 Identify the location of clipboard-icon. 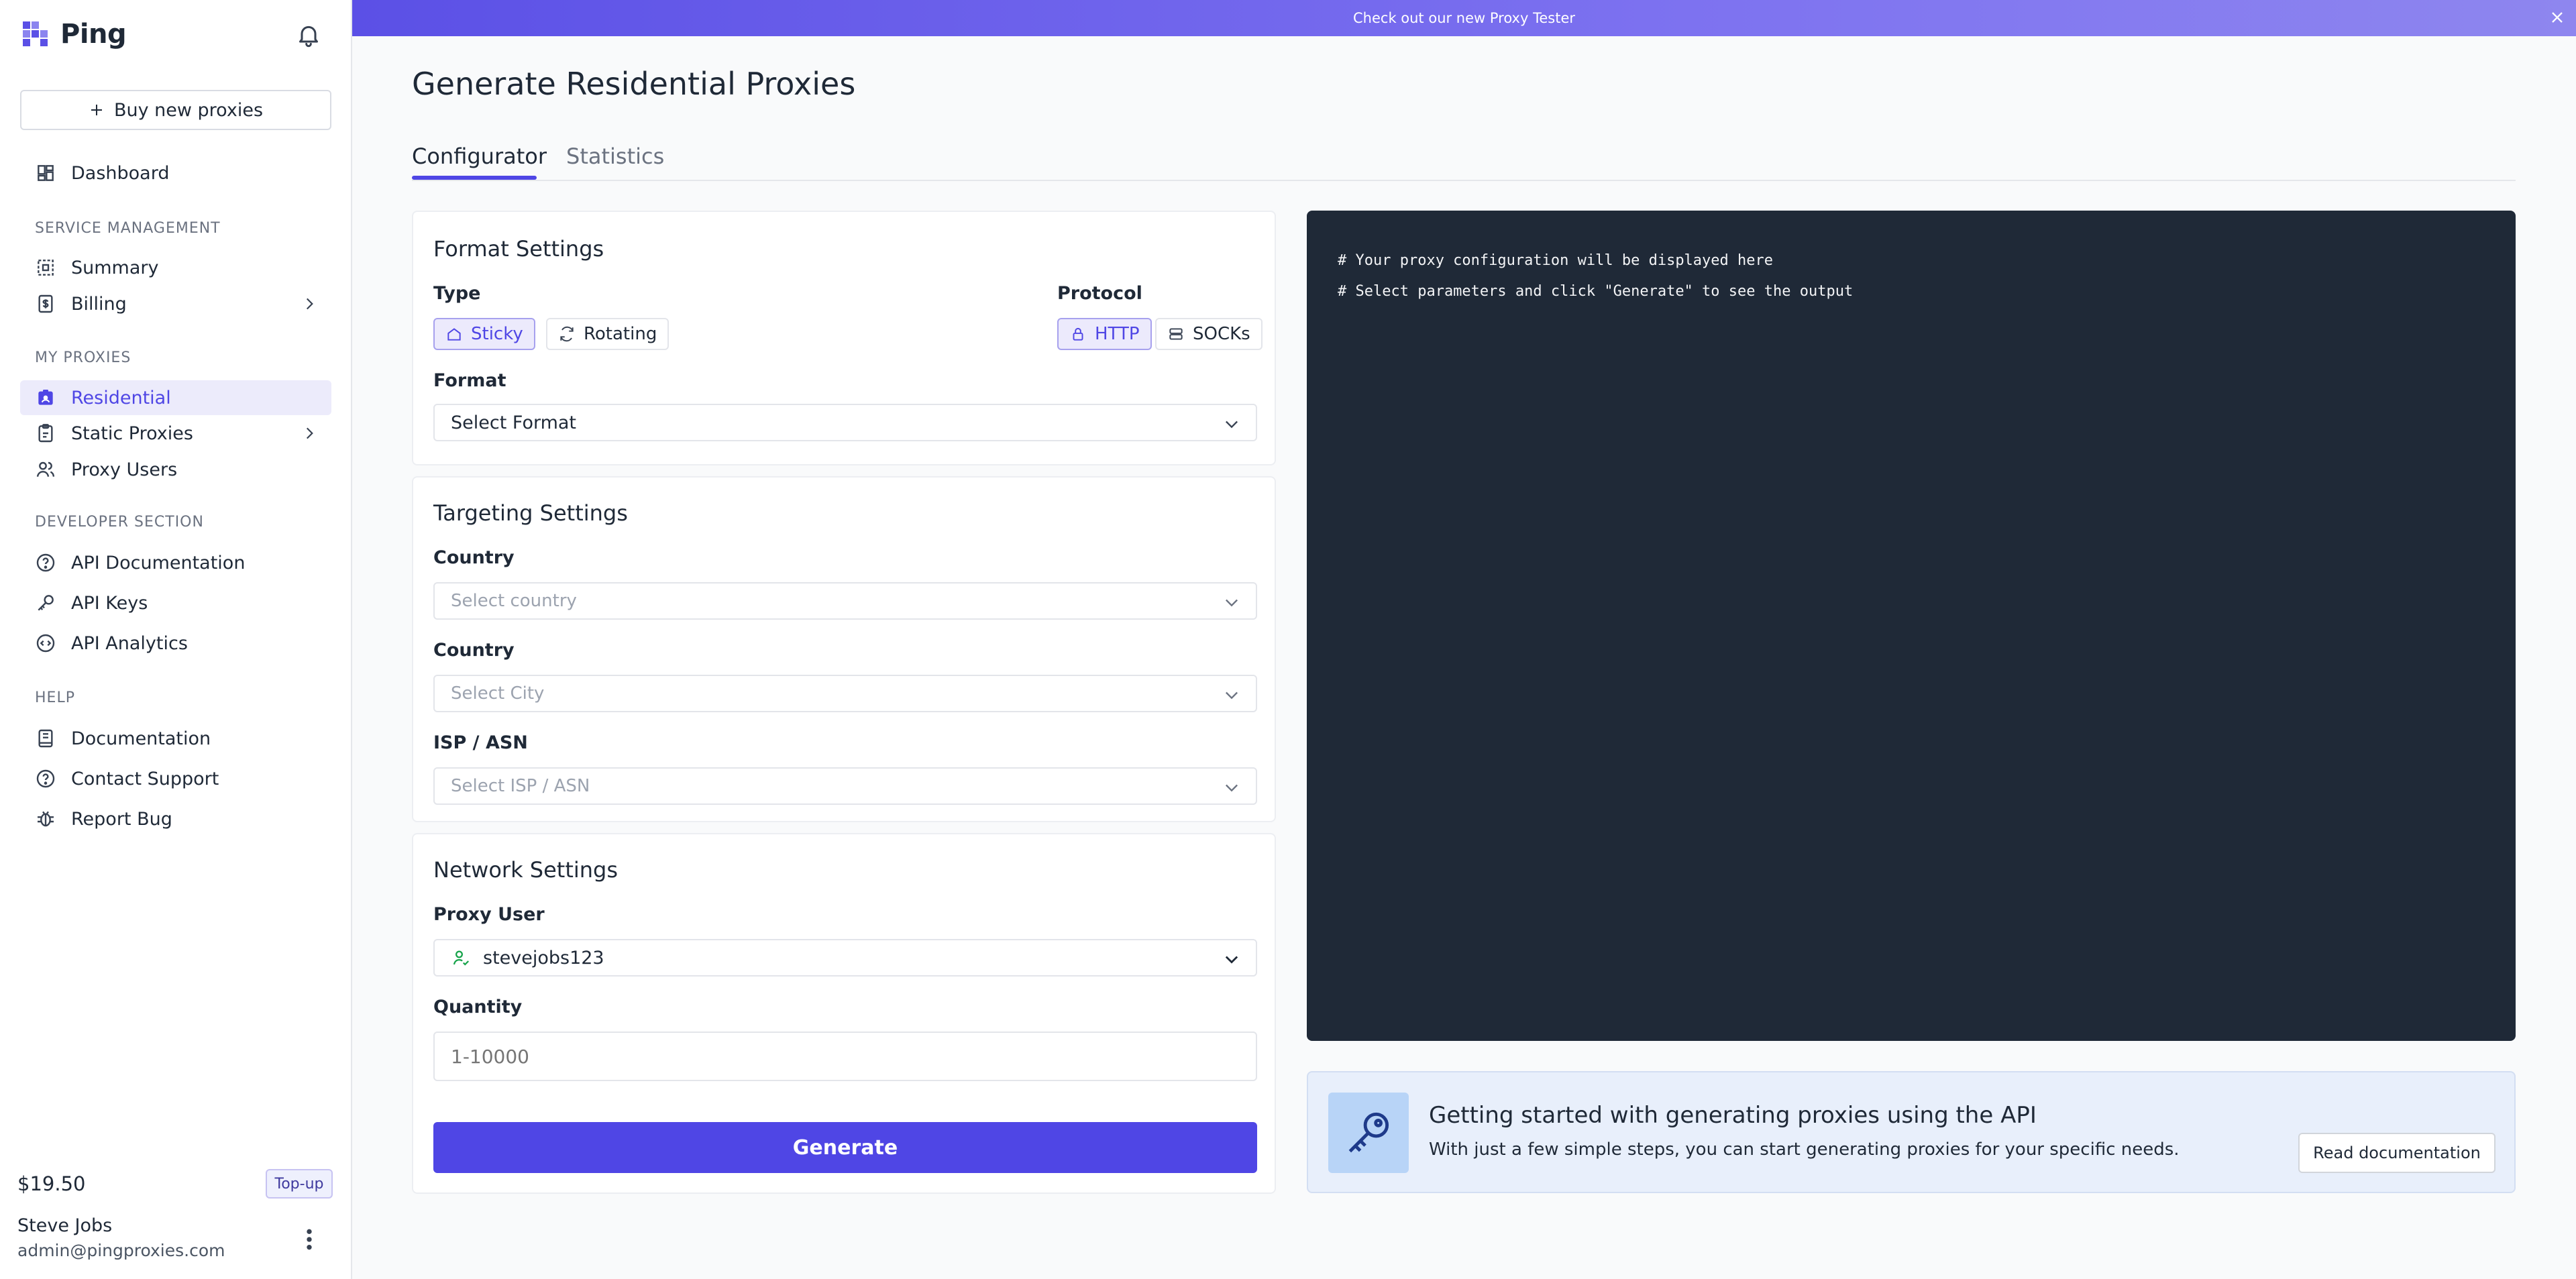
(45, 433).